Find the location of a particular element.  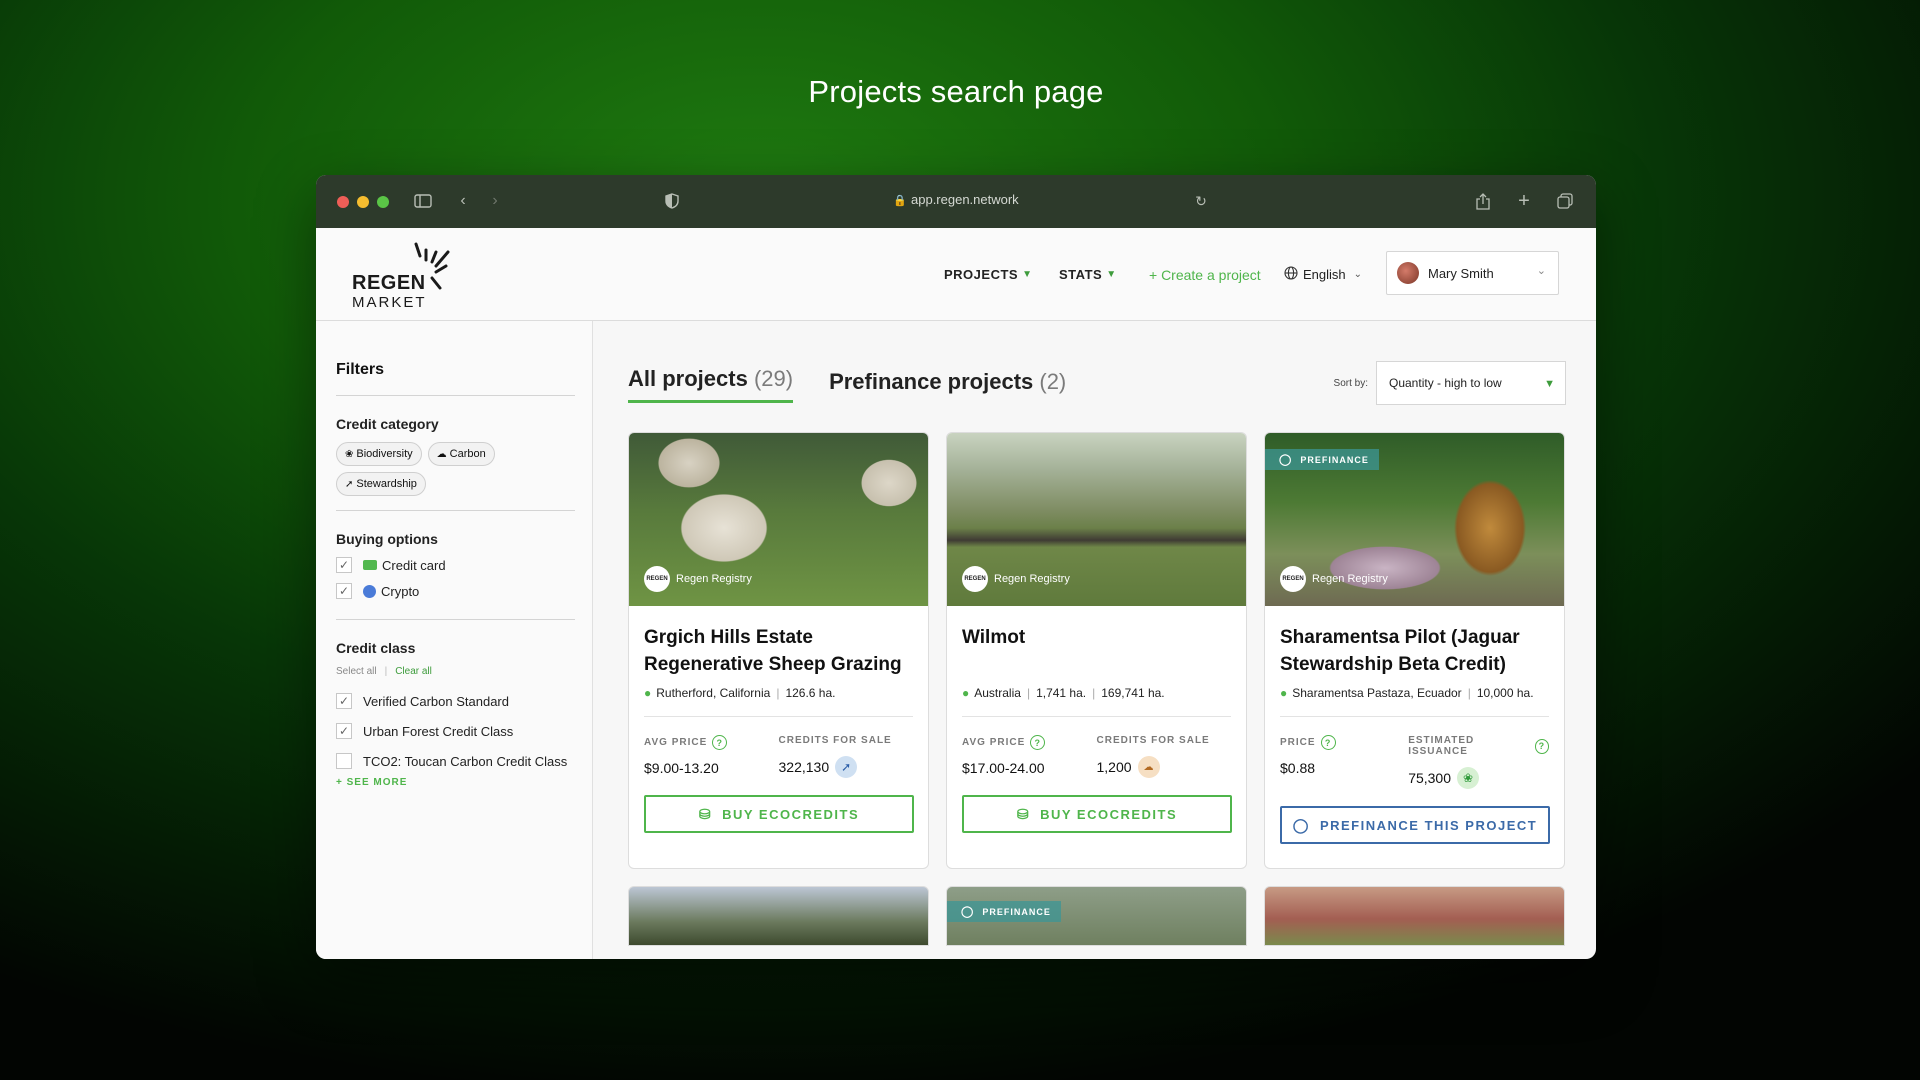

stat-label: ESTIMATED ISSUANCE? is located at coordinates (1478, 746).